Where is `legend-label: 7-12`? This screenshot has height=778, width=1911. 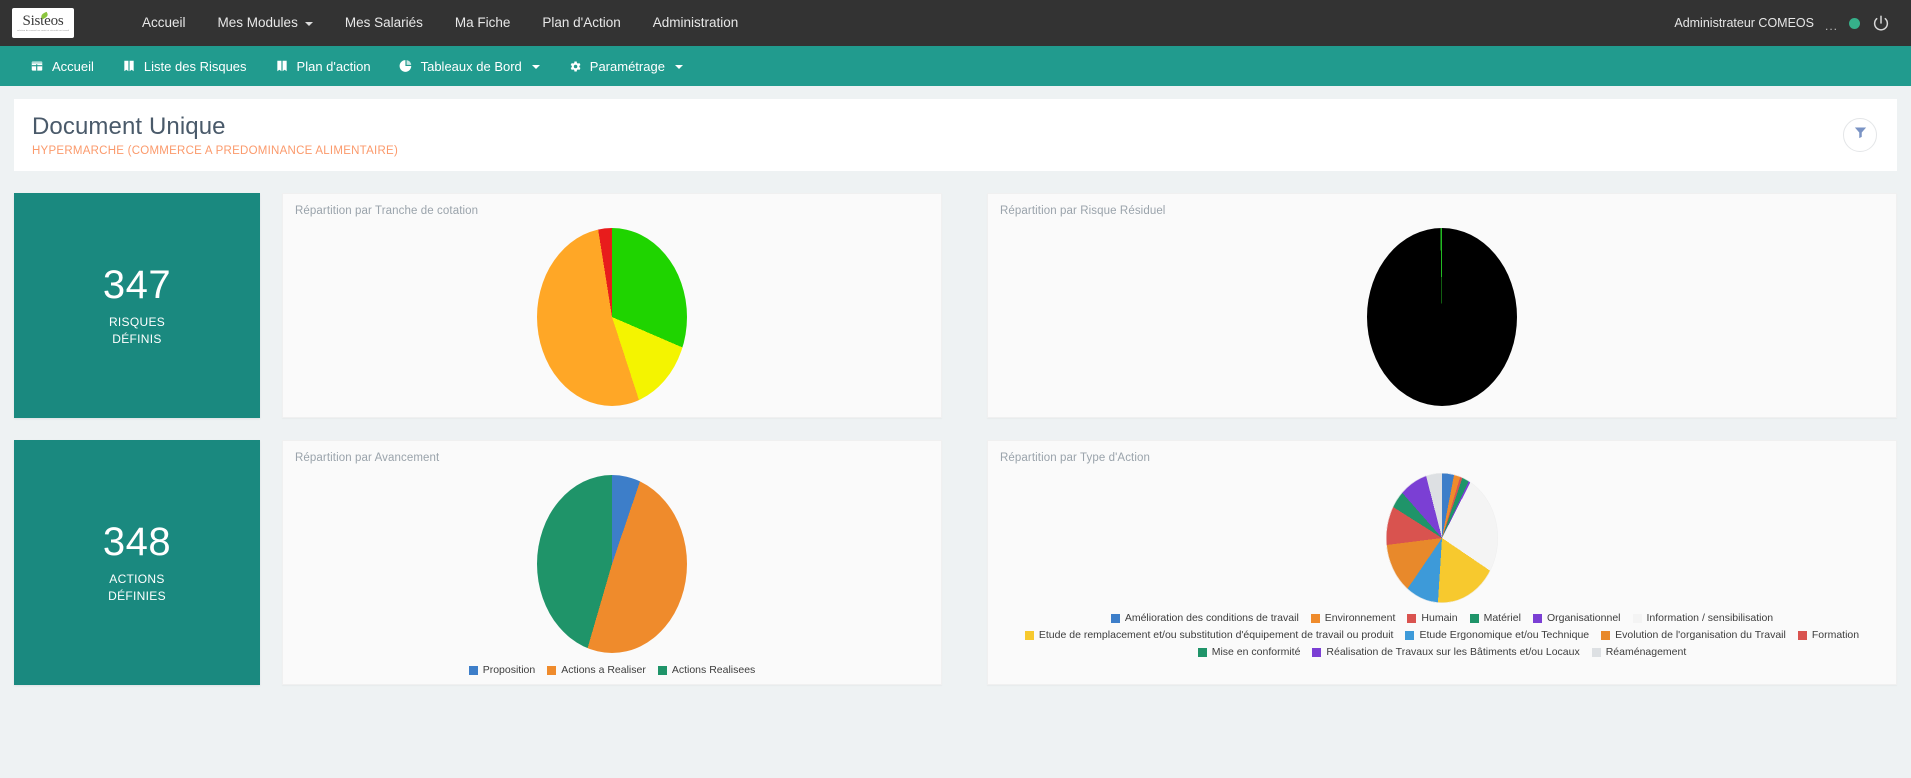 legend-label: 7-12 is located at coordinates (586, 416).